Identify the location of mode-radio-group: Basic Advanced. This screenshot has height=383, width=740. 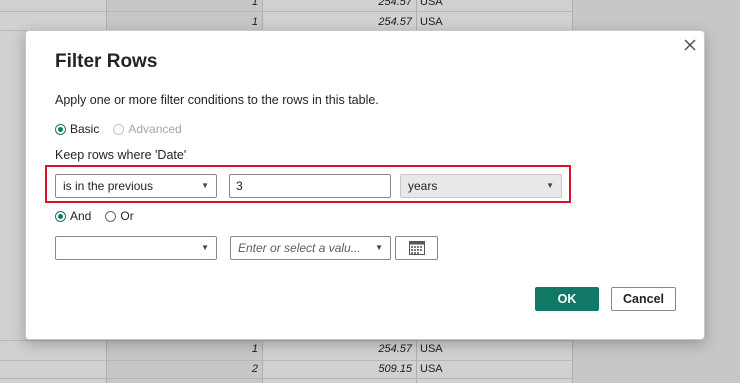
(125, 129).